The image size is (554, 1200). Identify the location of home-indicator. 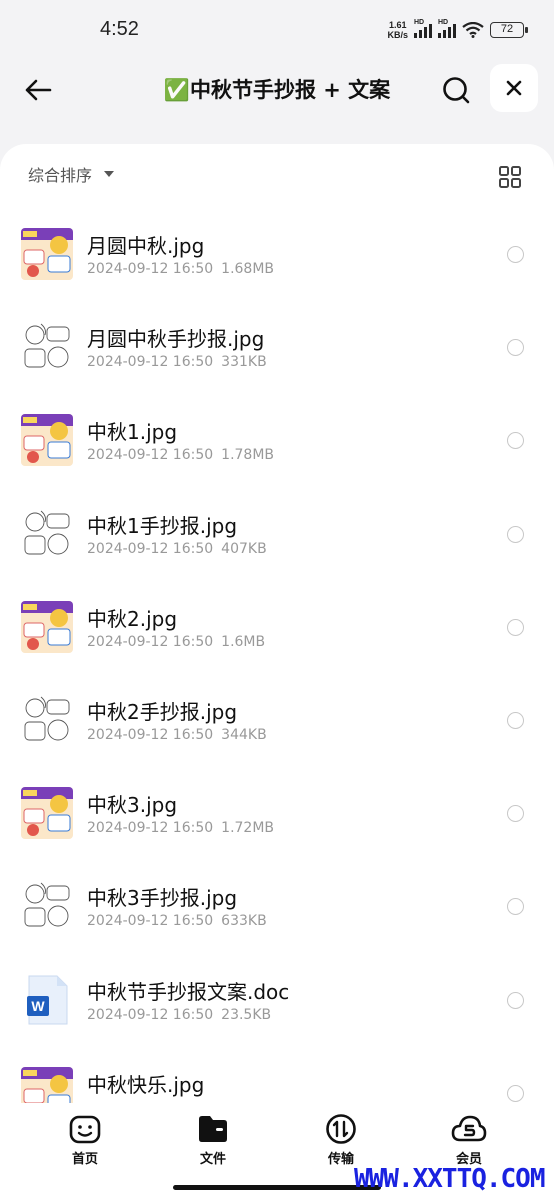
(277, 1187).